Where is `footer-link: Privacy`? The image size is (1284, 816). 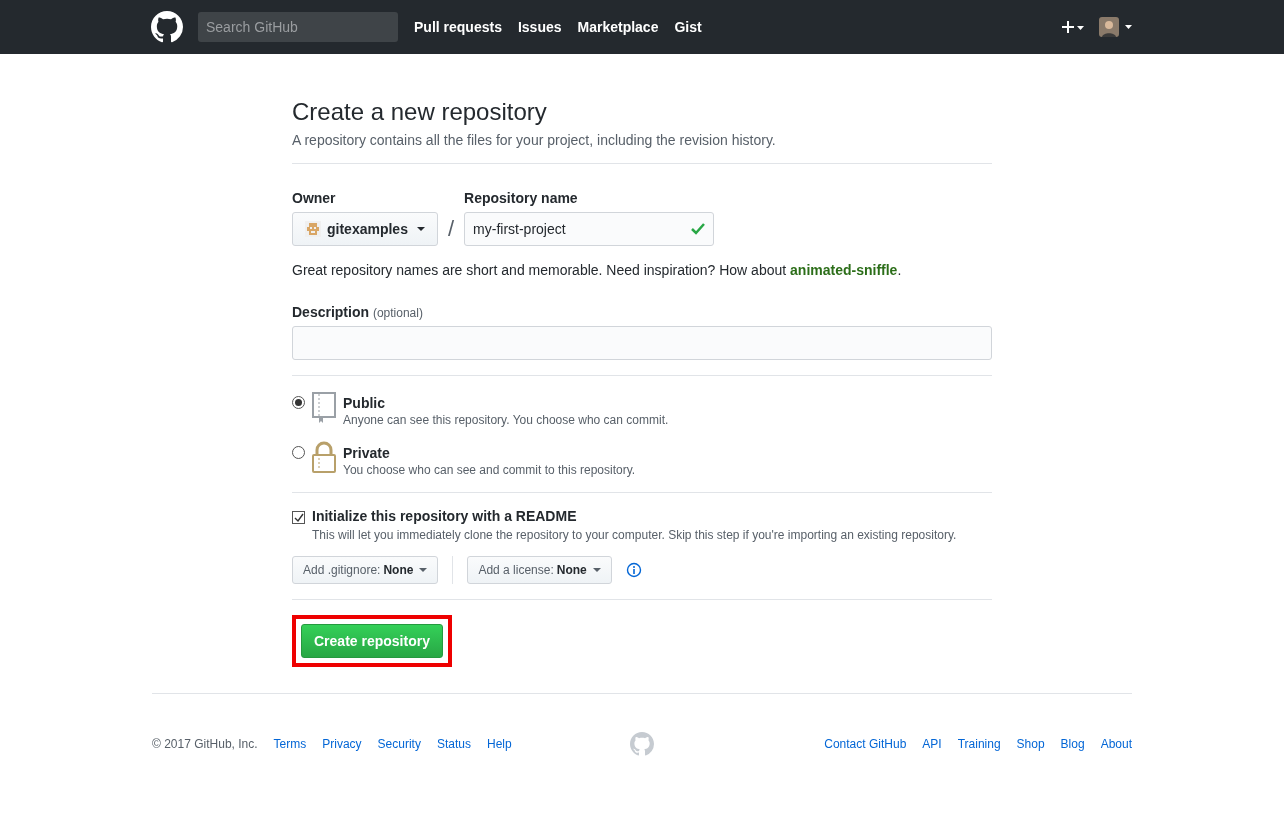 footer-link: Privacy is located at coordinates (342, 744).